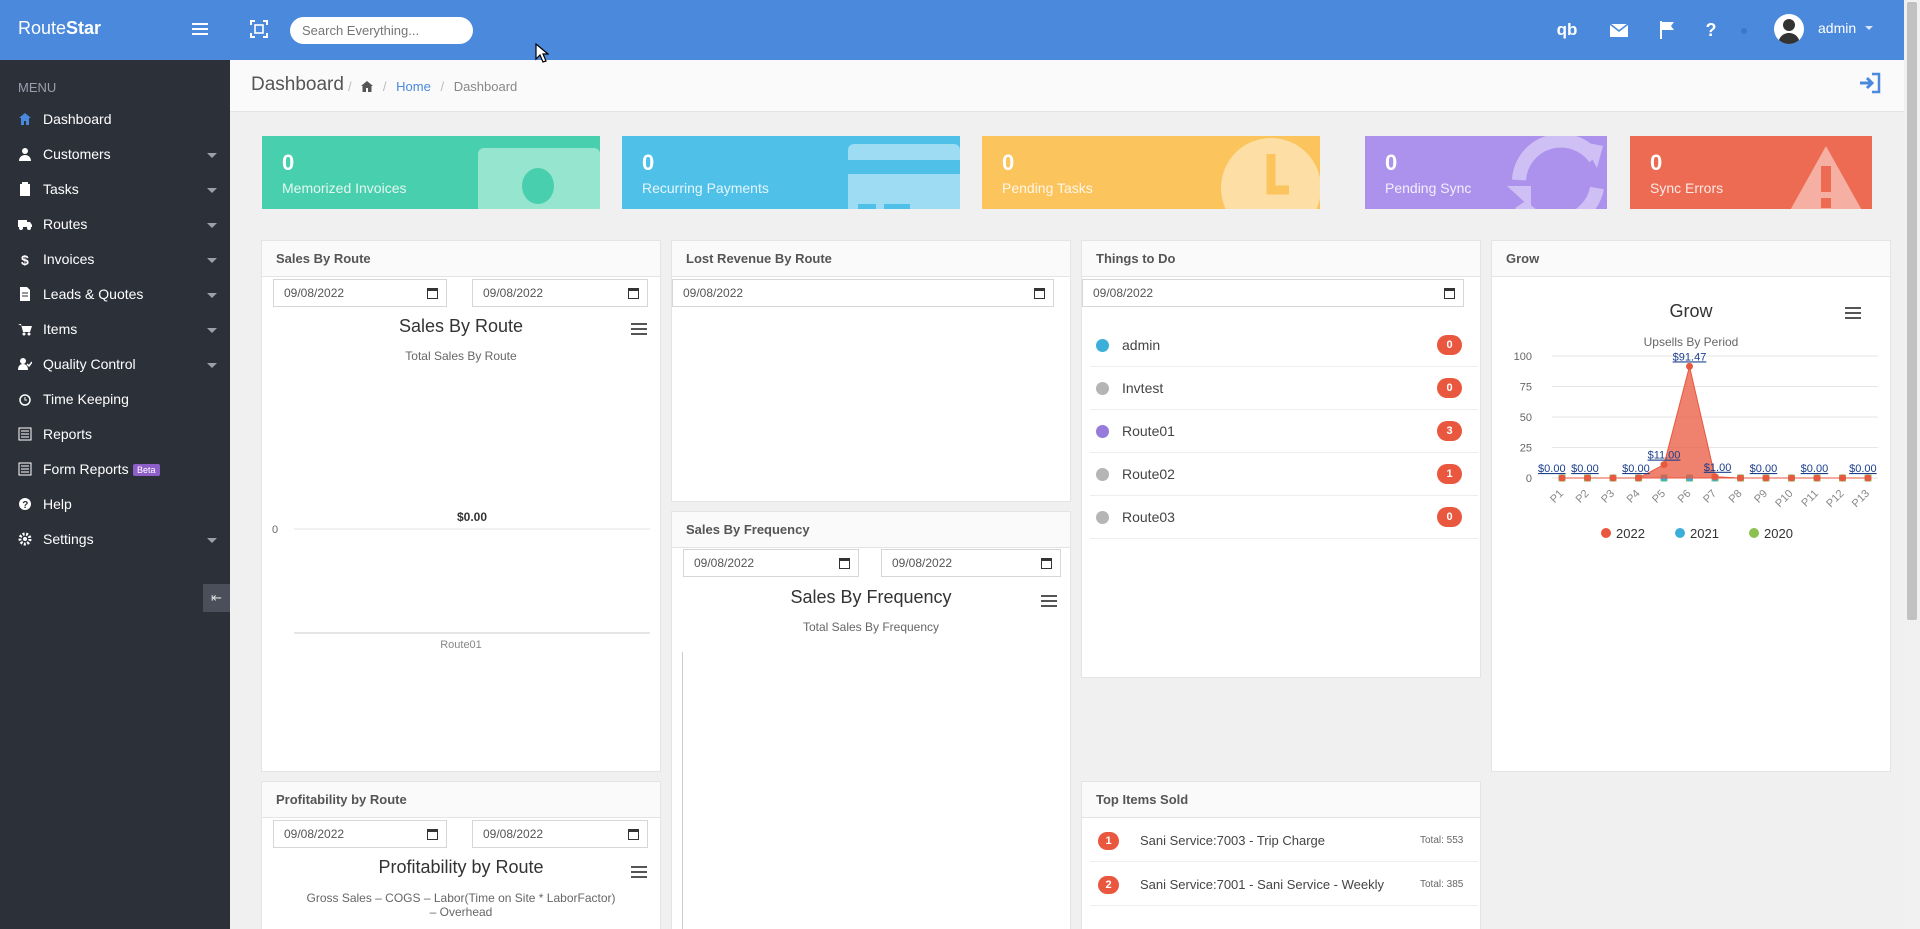 The image size is (1920, 929). I want to click on home-icon, so click(367, 86).